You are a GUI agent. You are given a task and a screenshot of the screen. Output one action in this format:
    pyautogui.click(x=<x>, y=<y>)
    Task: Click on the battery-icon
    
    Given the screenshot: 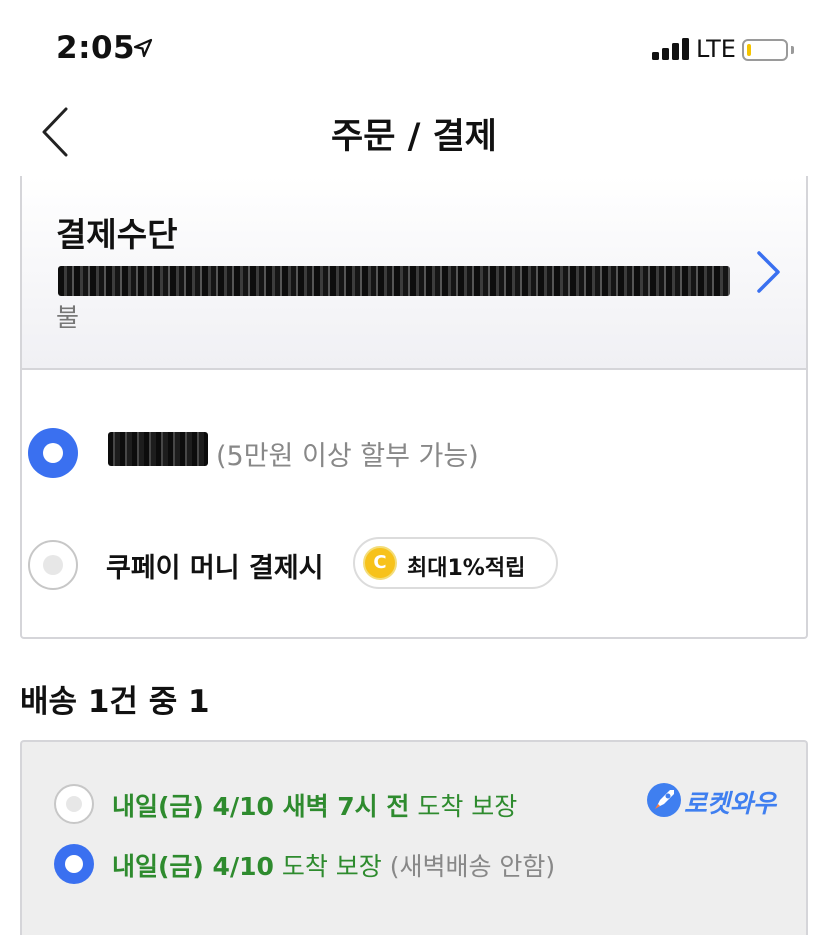 What is the action you would take?
    pyautogui.click(x=765, y=50)
    